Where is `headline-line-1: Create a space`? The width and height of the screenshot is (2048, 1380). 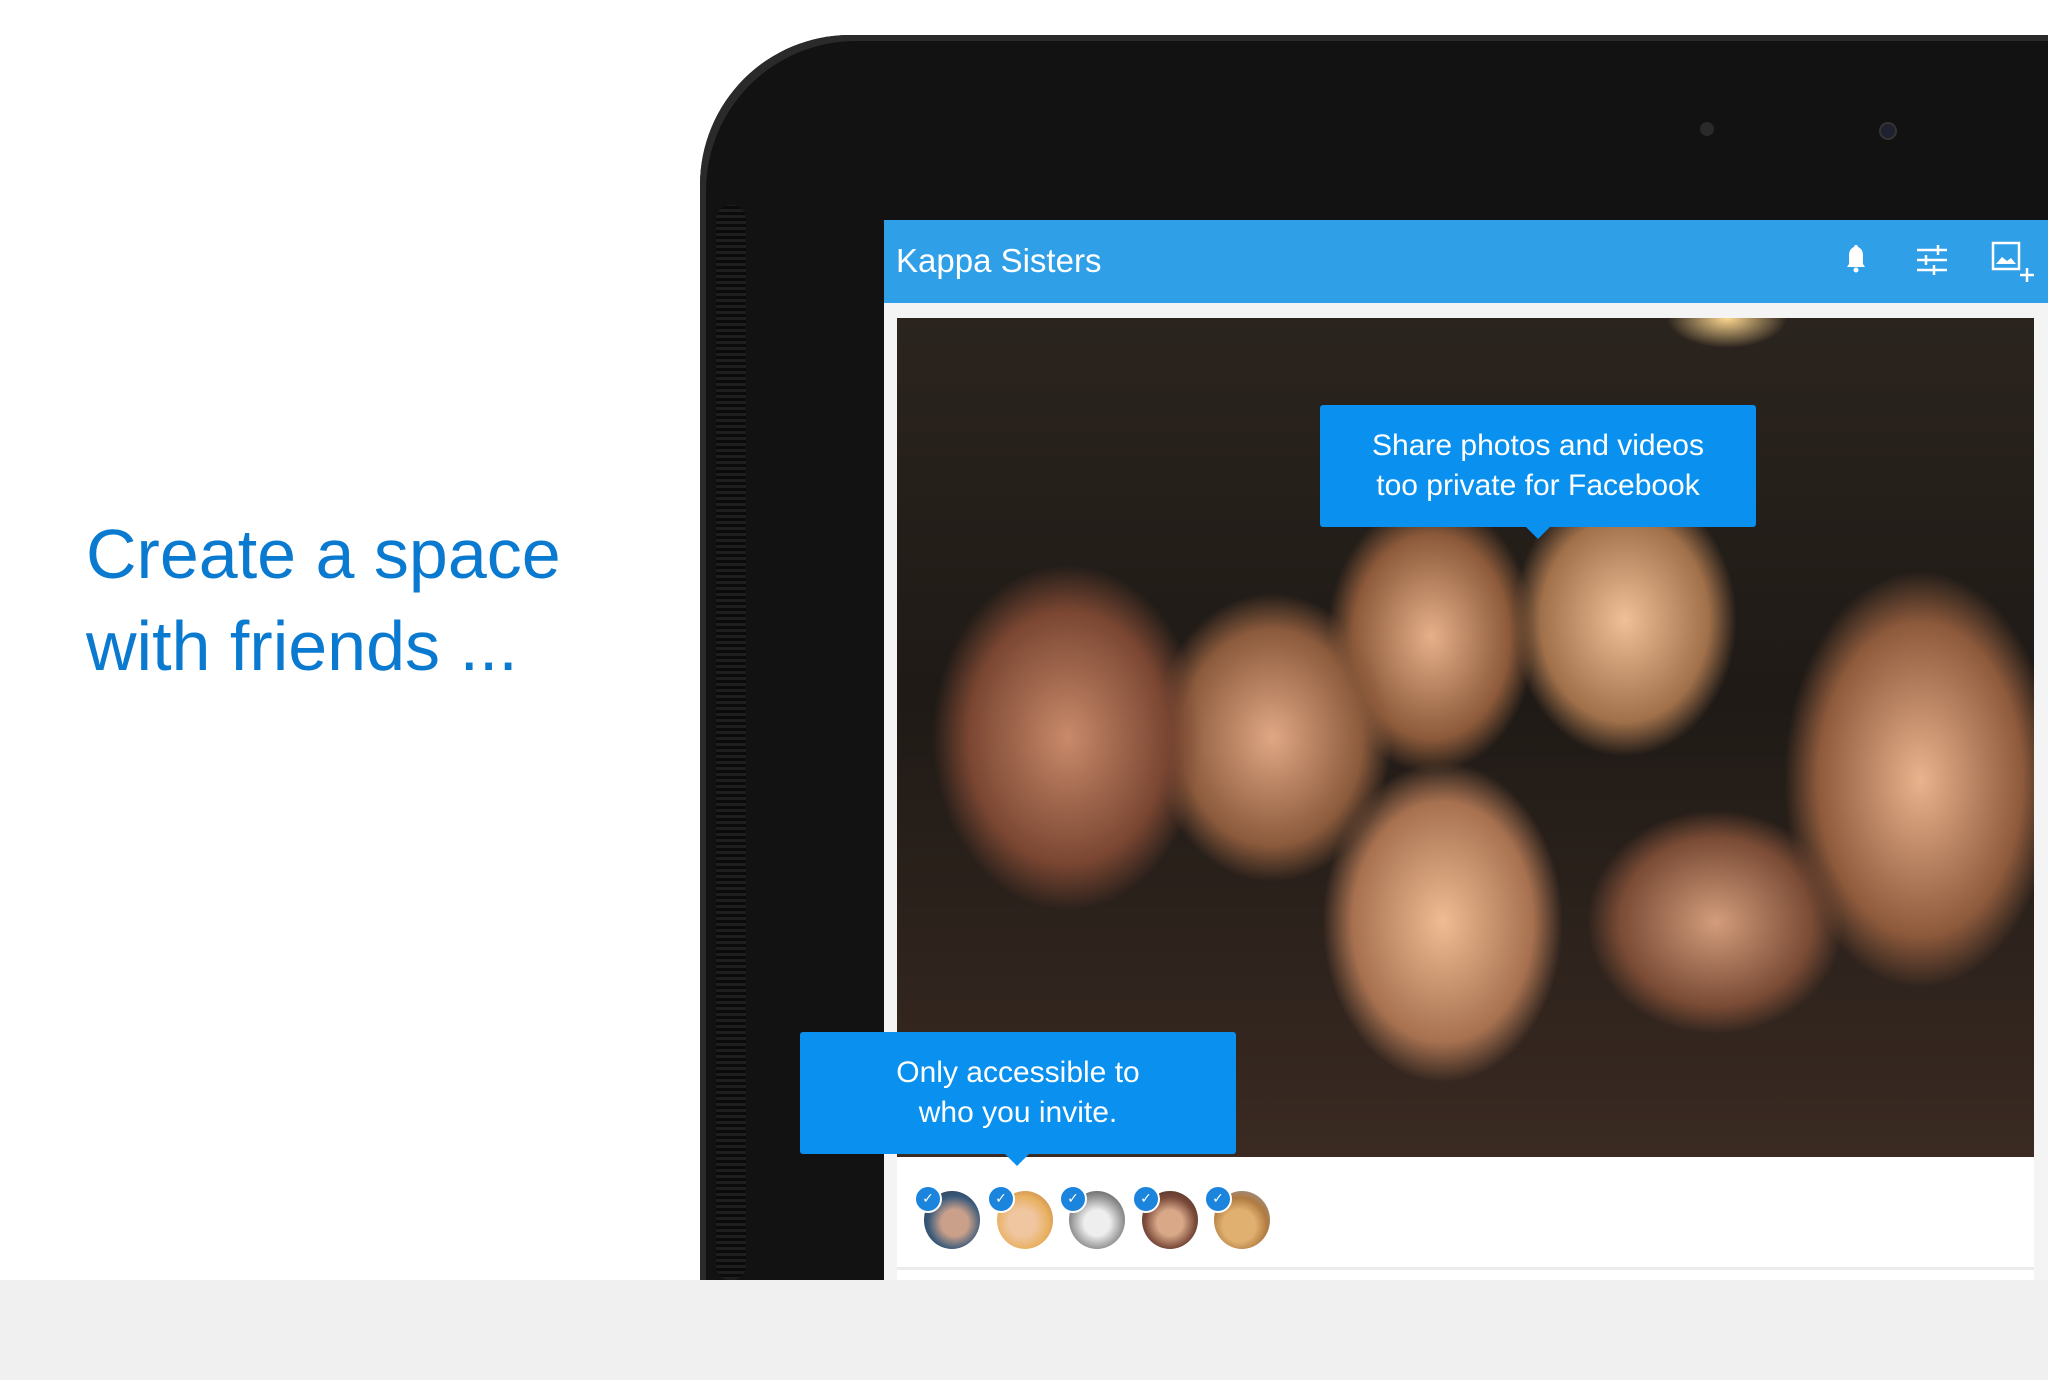 headline-line-1: Create a space is located at coordinates (323, 554).